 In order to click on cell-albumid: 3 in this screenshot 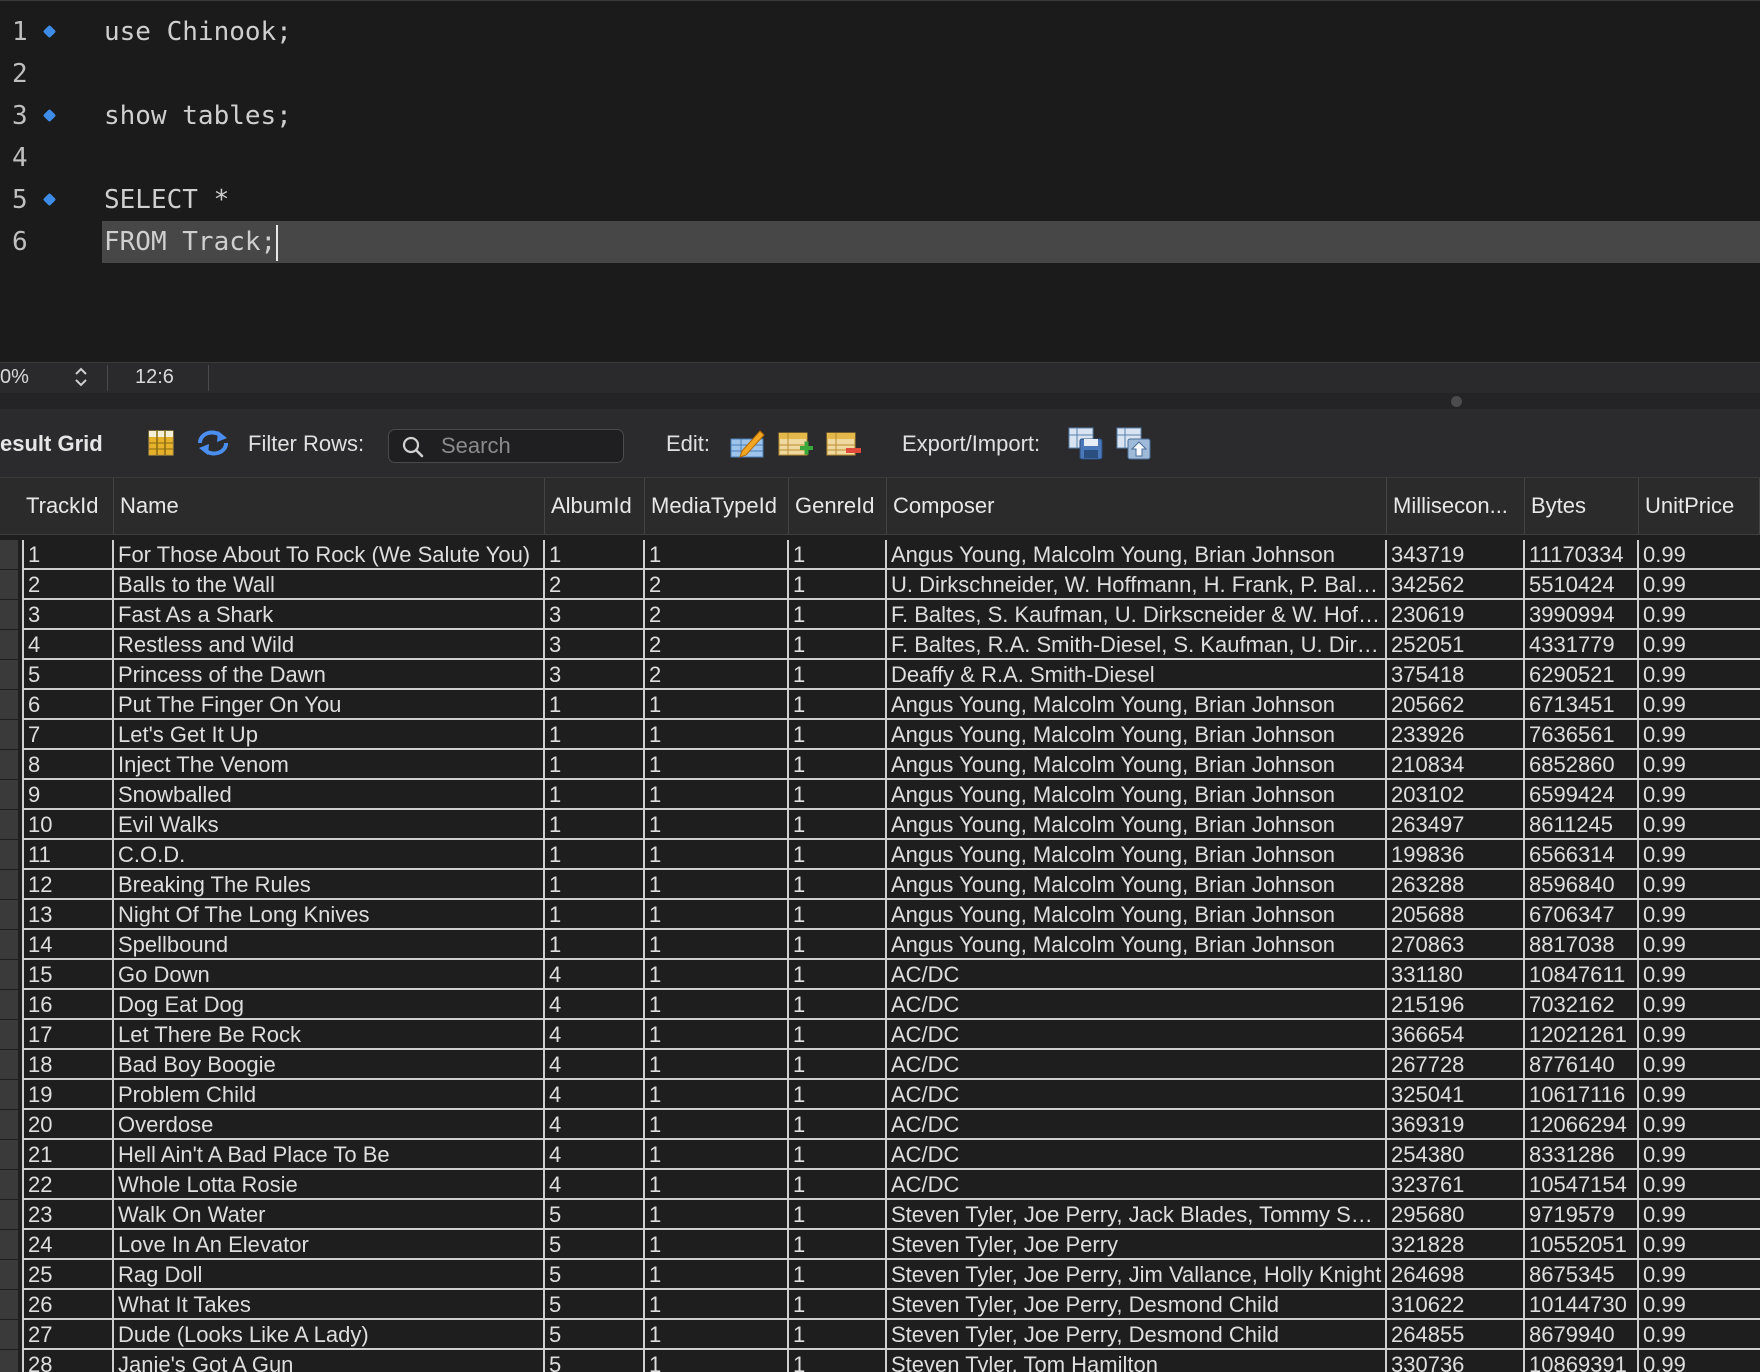, I will do `click(595, 675)`.